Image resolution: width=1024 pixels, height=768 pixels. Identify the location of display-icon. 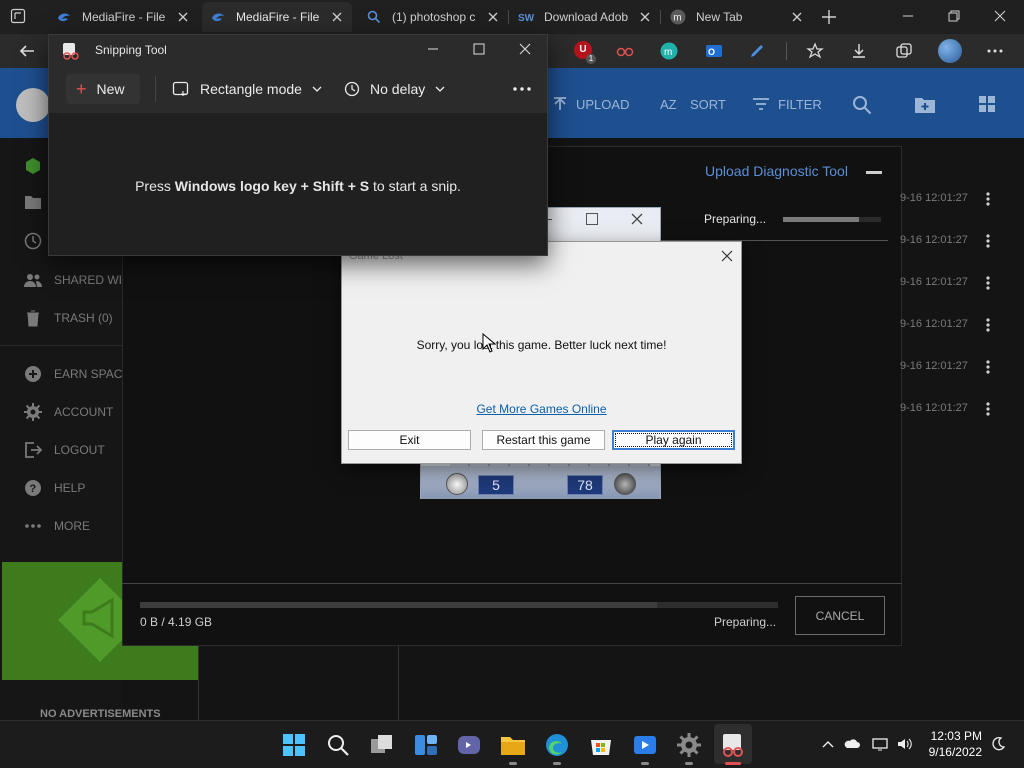
(880, 744).